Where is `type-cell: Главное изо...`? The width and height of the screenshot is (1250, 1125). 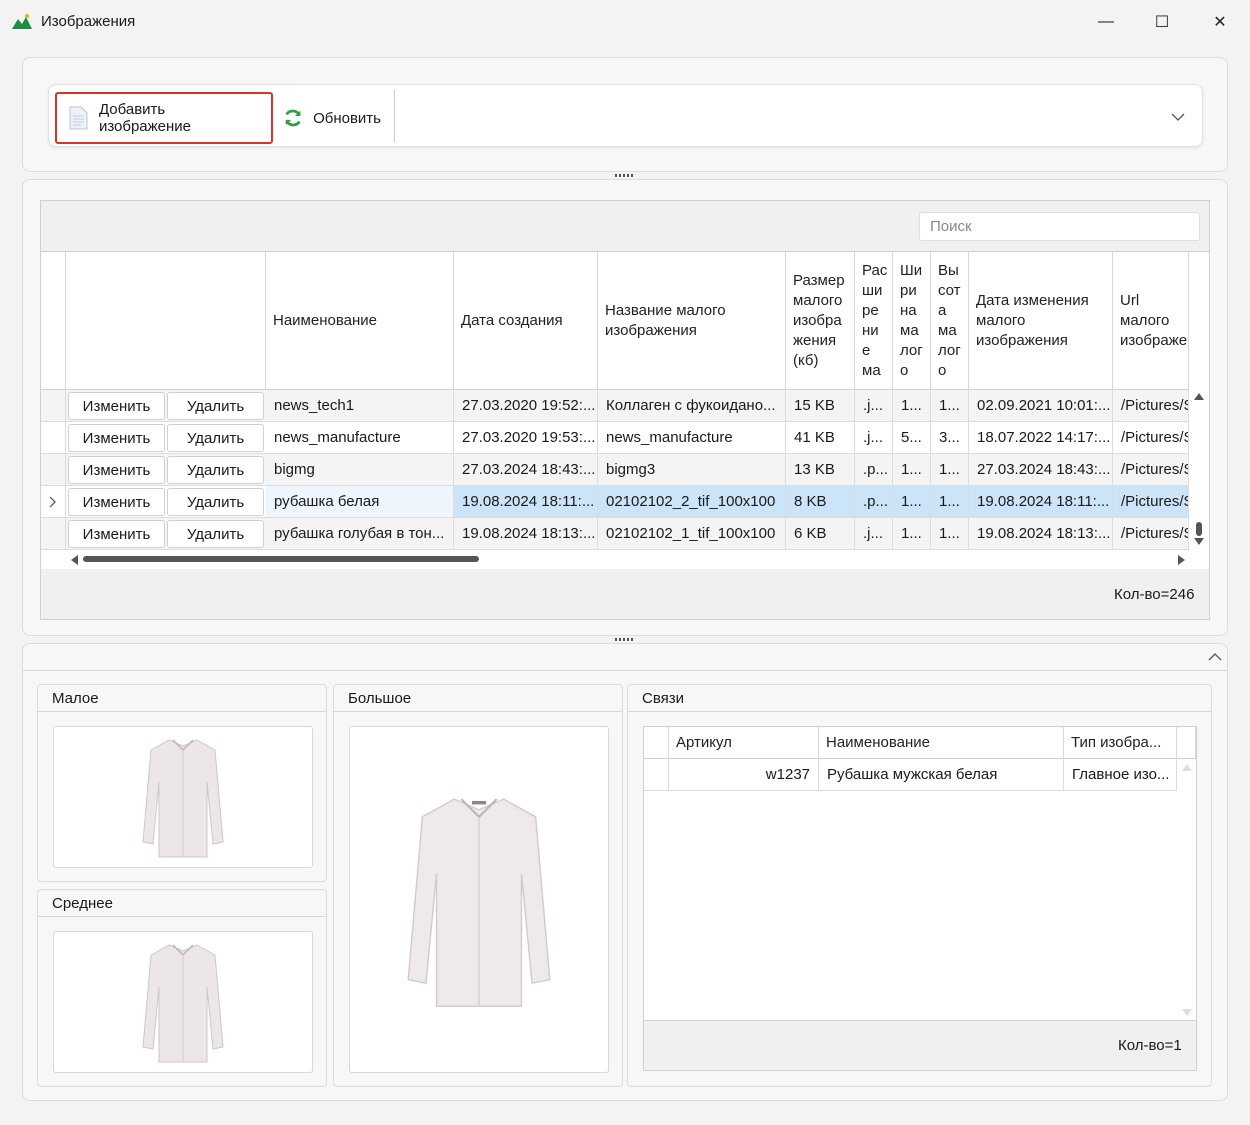
type-cell: Главное изо... is located at coordinates (1120, 774).